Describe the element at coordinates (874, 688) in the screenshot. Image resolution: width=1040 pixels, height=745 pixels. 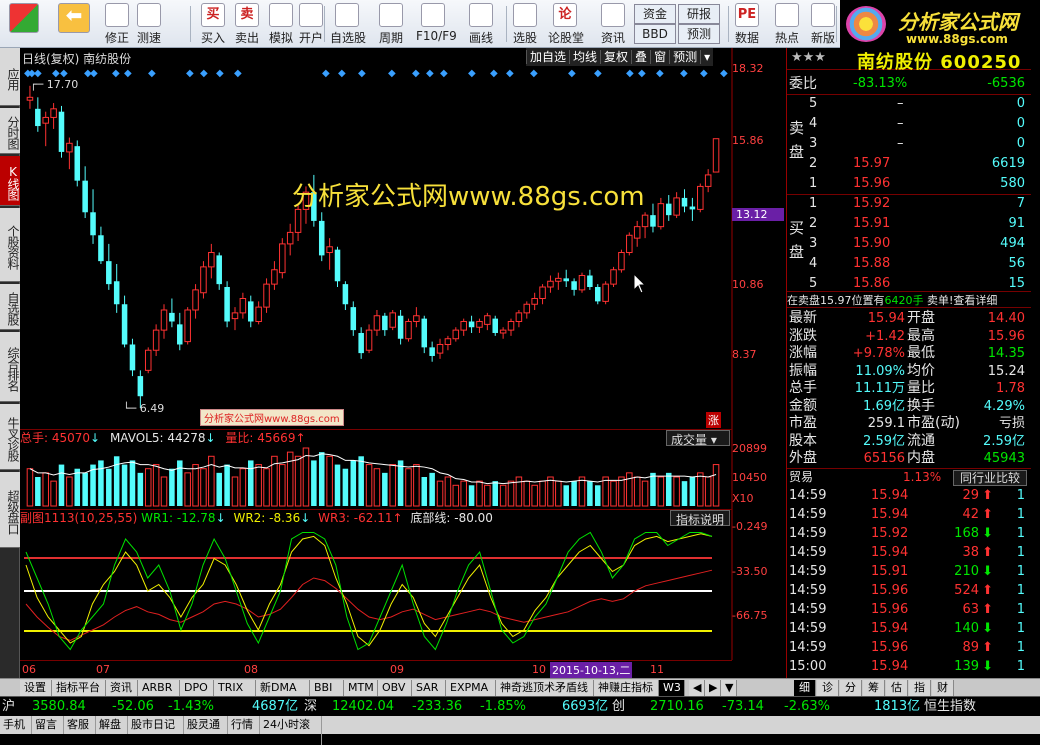
I see `detail-tab: 筹` at that location.